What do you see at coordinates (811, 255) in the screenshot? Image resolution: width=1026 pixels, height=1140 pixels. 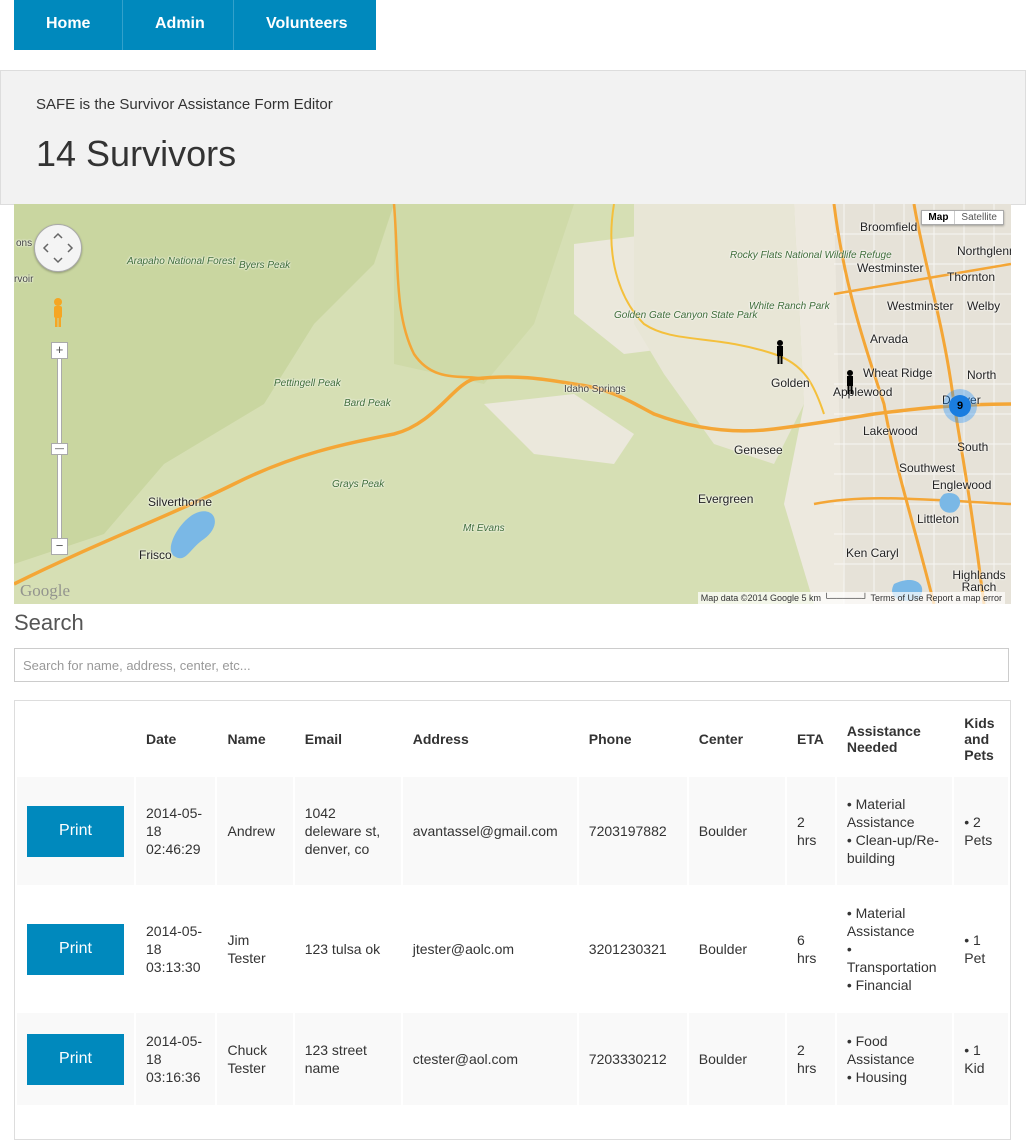 I see `map-label-rocky-flats: Rocky Flats National Wildlife Refuge` at bounding box center [811, 255].